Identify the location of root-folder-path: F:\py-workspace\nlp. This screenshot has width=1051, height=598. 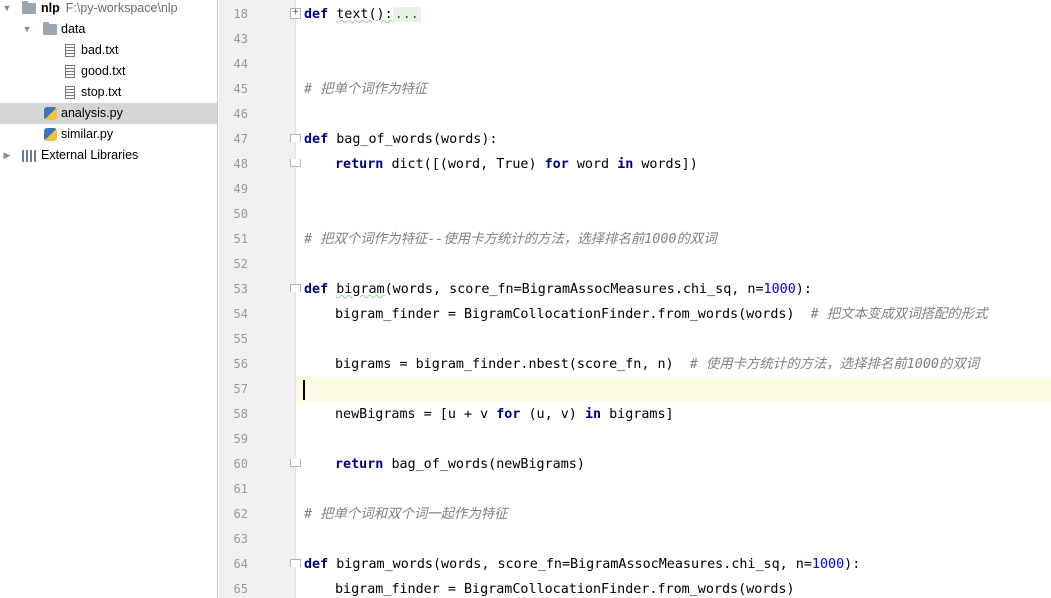
(121, 8).